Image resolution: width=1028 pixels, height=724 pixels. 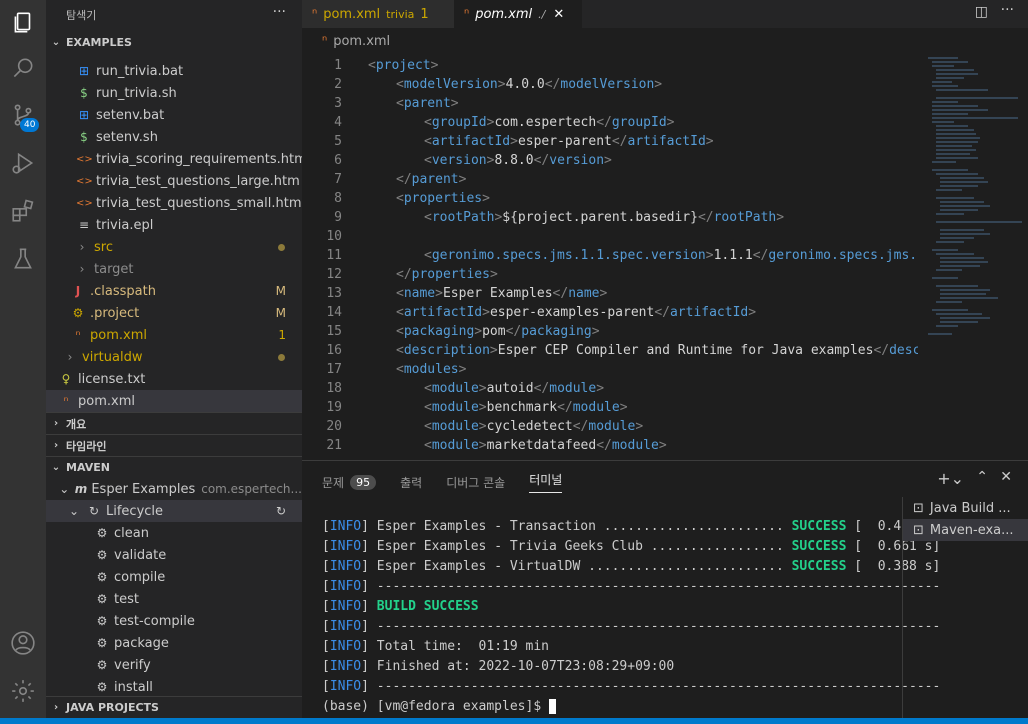 What do you see at coordinates (334, 445) in the screenshot?
I see `line-number: 21` at bounding box center [334, 445].